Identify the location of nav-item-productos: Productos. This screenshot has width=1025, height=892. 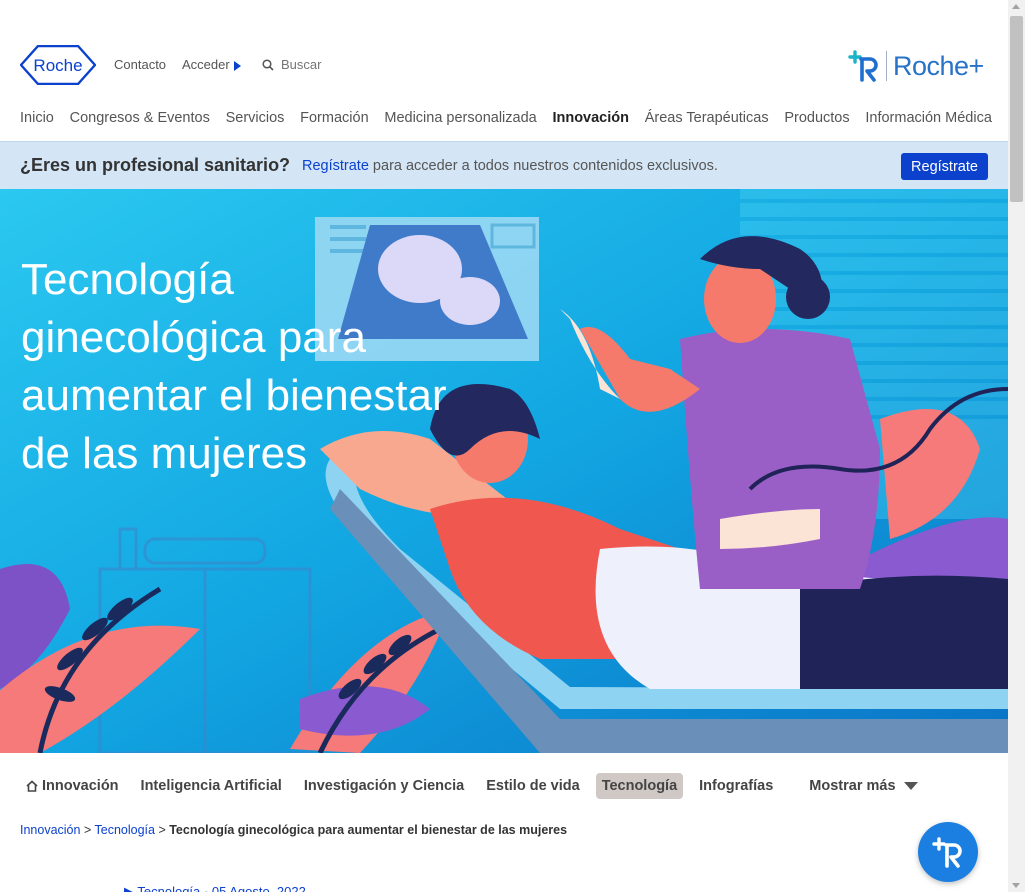
(816, 120).